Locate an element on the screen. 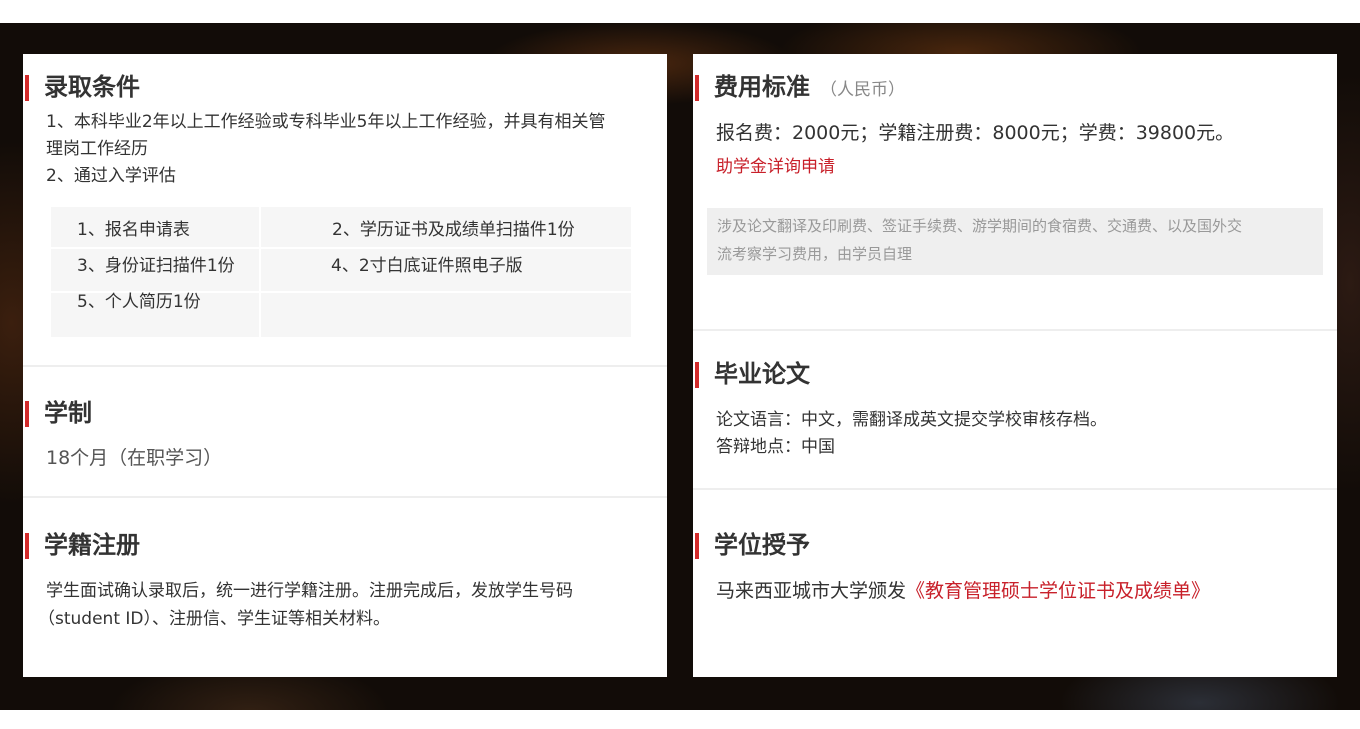 The image size is (1360, 729). degree-certificate: 《教育管理硕士学位证书及成绩单》 is located at coordinates (1058, 591).